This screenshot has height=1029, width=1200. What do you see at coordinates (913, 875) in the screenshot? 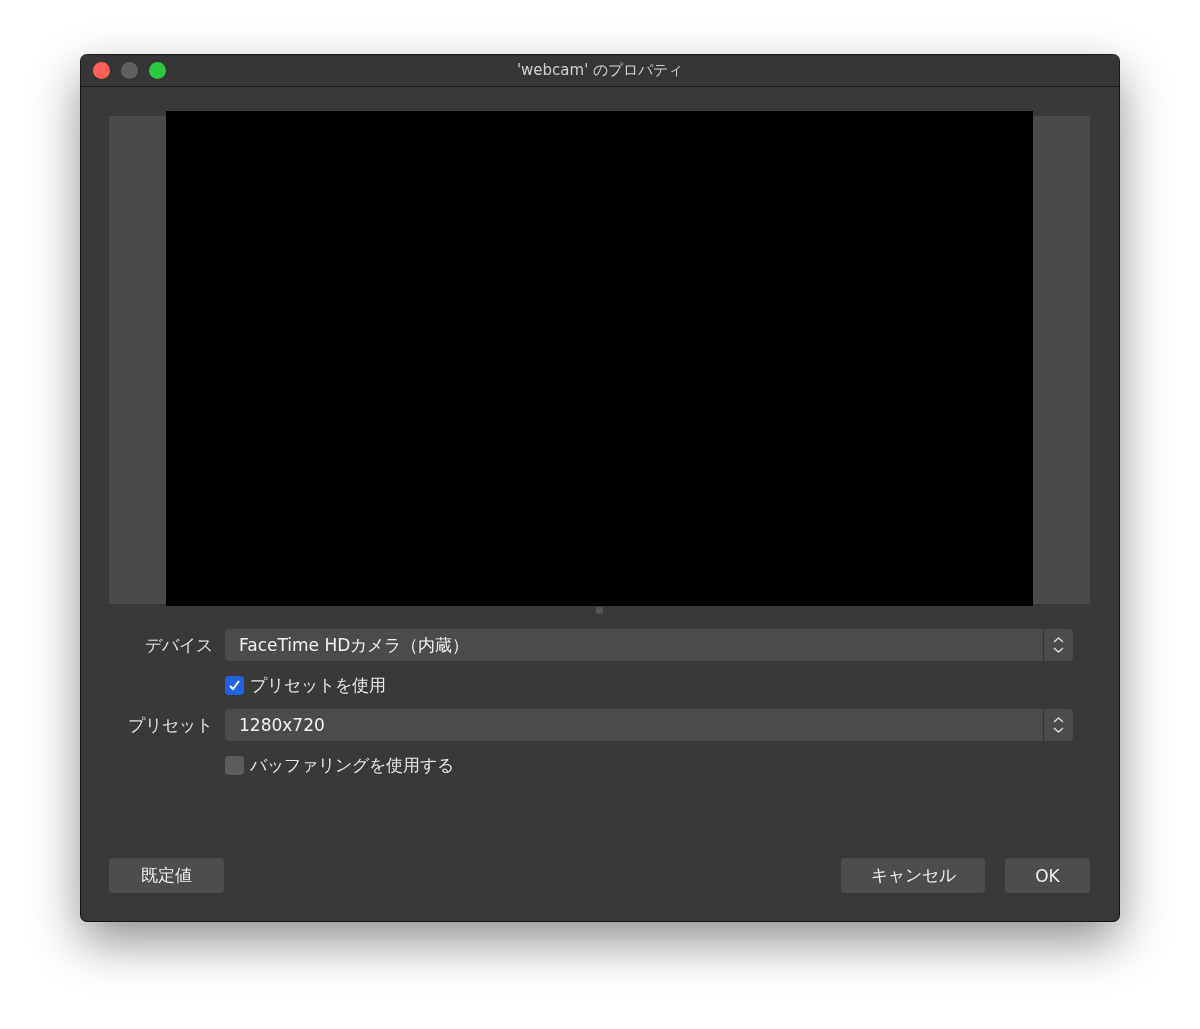
I see `cancel-button: キャンセル` at bounding box center [913, 875].